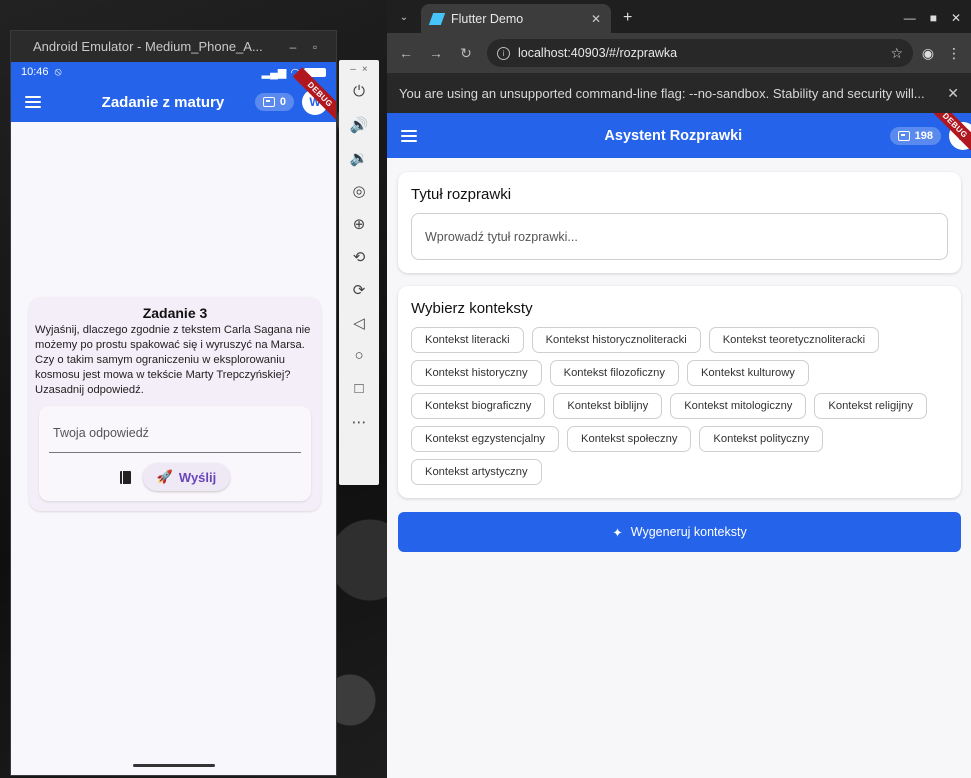 The image size is (971, 778). What do you see at coordinates (933, 18) in the screenshot?
I see `window-maximize-icon: ■` at bounding box center [933, 18].